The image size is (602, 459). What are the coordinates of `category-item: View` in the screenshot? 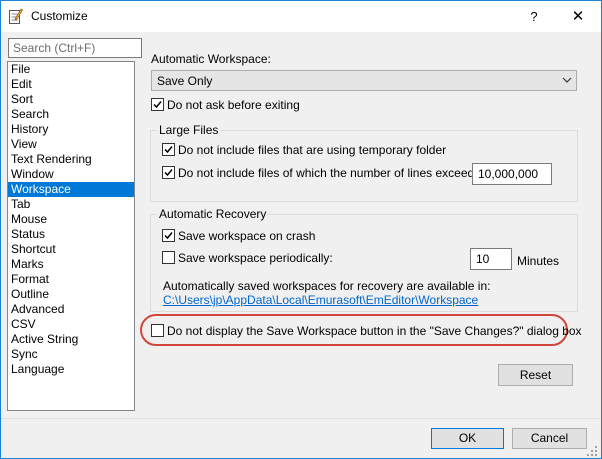 It's located at (71, 144).